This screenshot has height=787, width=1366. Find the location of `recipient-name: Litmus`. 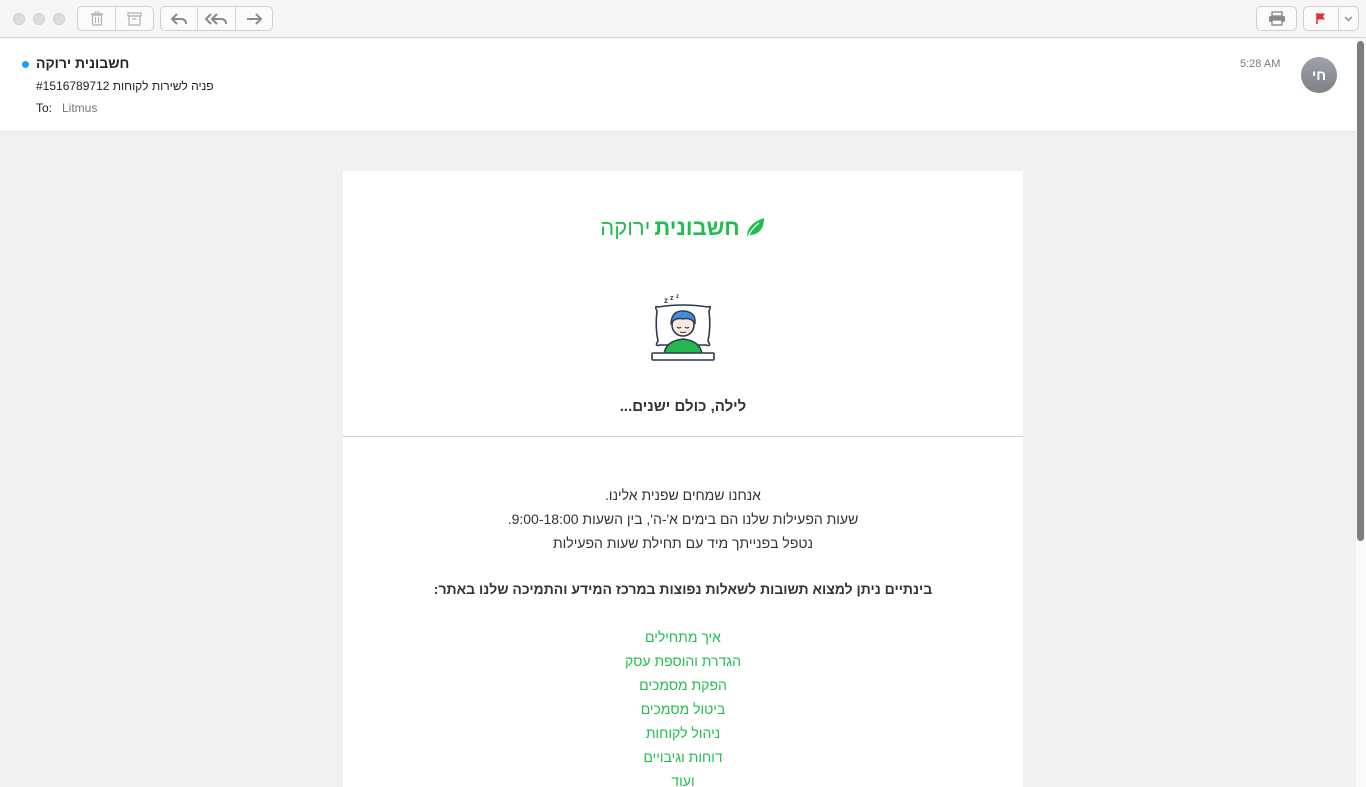

recipient-name: Litmus is located at coordinates (79, 108).